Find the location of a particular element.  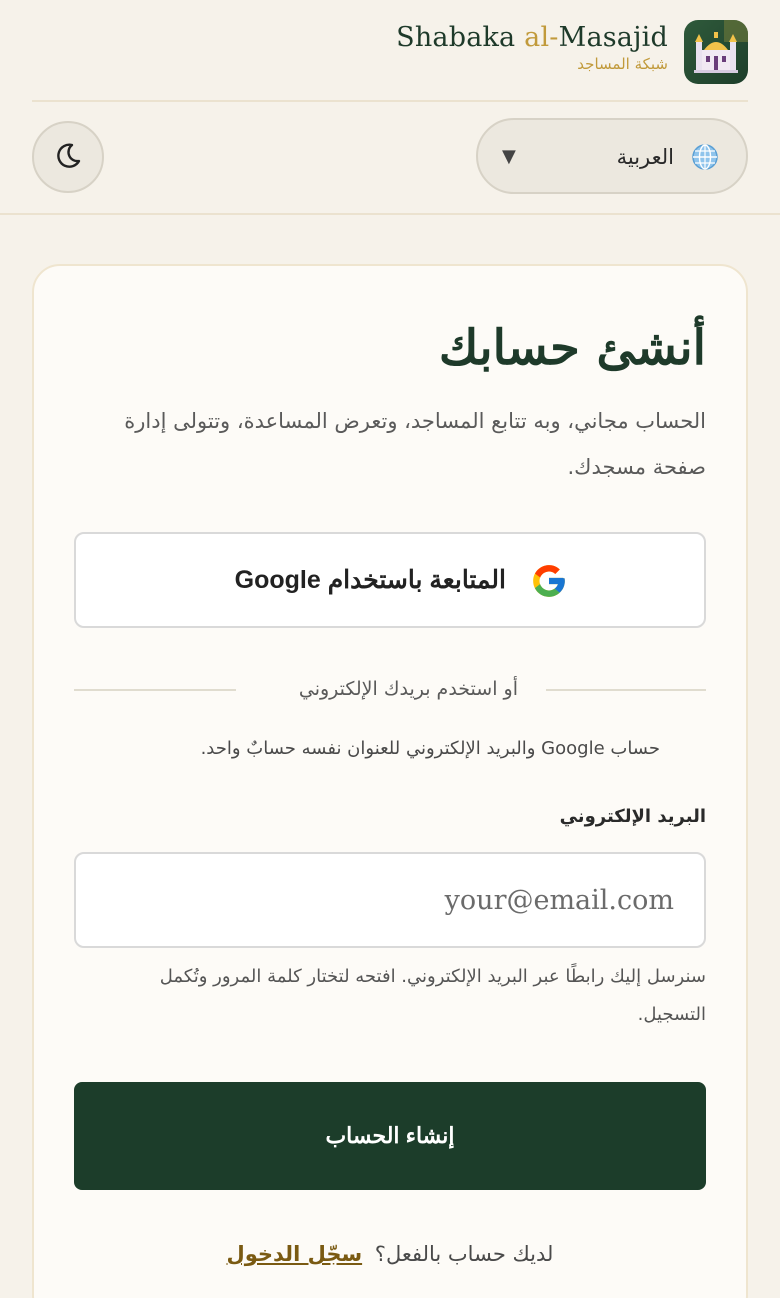

brand-subtitle: شبكة المساجد is located at coordinates (622, 64).